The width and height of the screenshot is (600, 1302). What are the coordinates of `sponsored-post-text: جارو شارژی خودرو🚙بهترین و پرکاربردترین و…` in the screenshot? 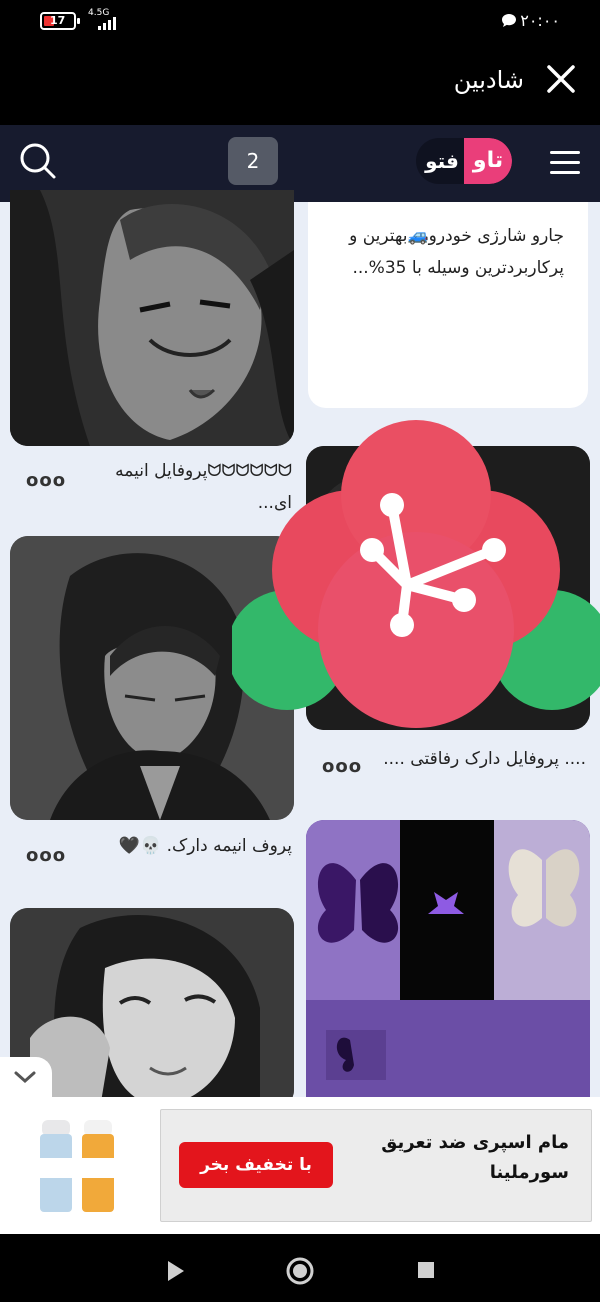 It's located at (456, 252).